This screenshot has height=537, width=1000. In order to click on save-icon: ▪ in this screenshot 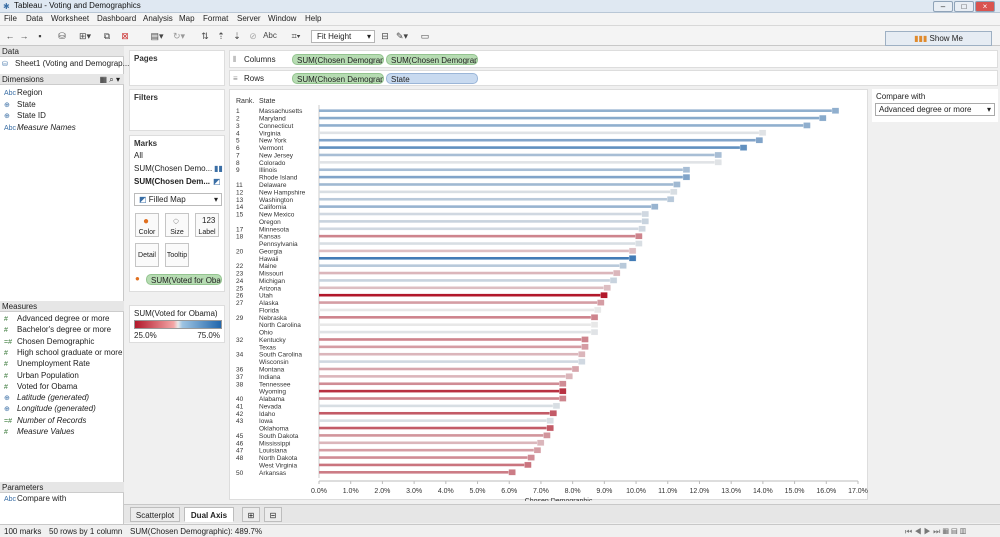, I will do `click(40, 36)`.